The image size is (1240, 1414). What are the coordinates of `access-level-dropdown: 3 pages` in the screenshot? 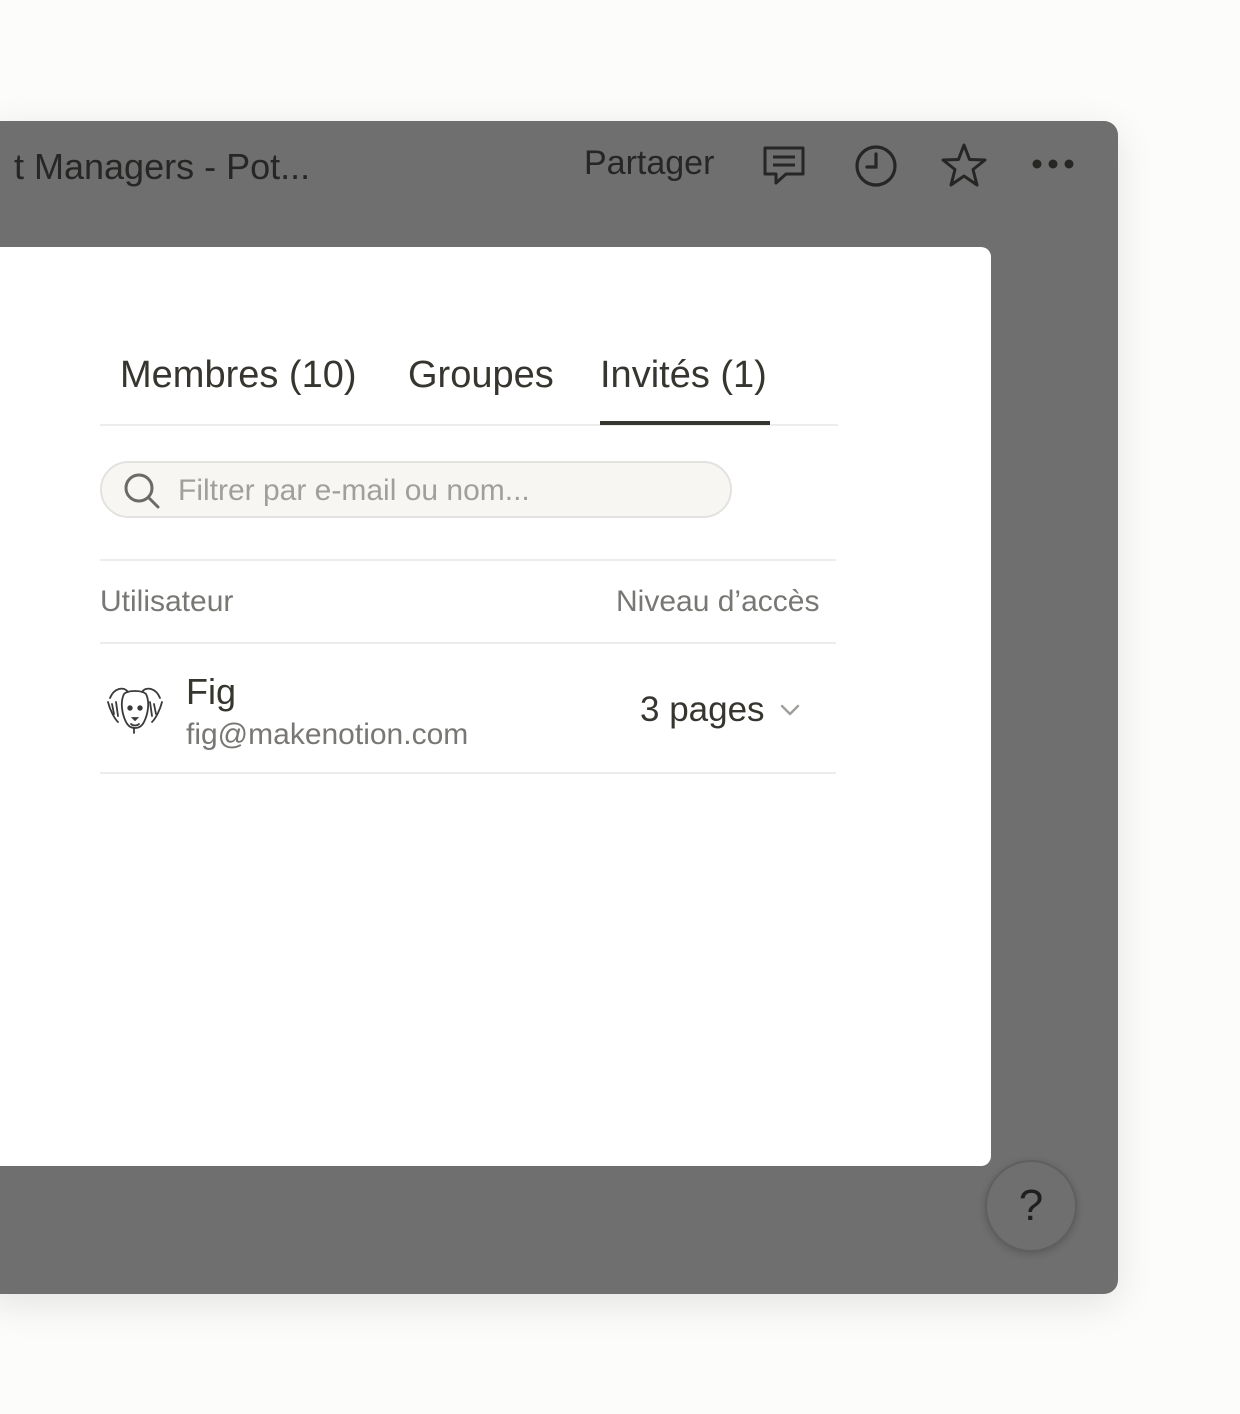 It's located at (721, 710).